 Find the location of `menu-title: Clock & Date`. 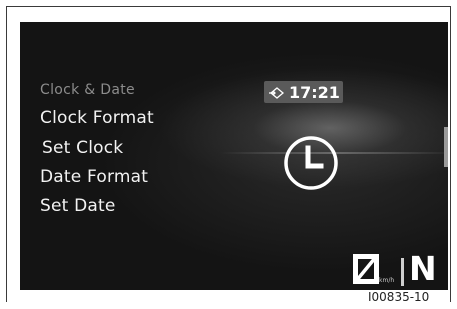

menu-title: Clock & Date is located at coordinates (87, 90).